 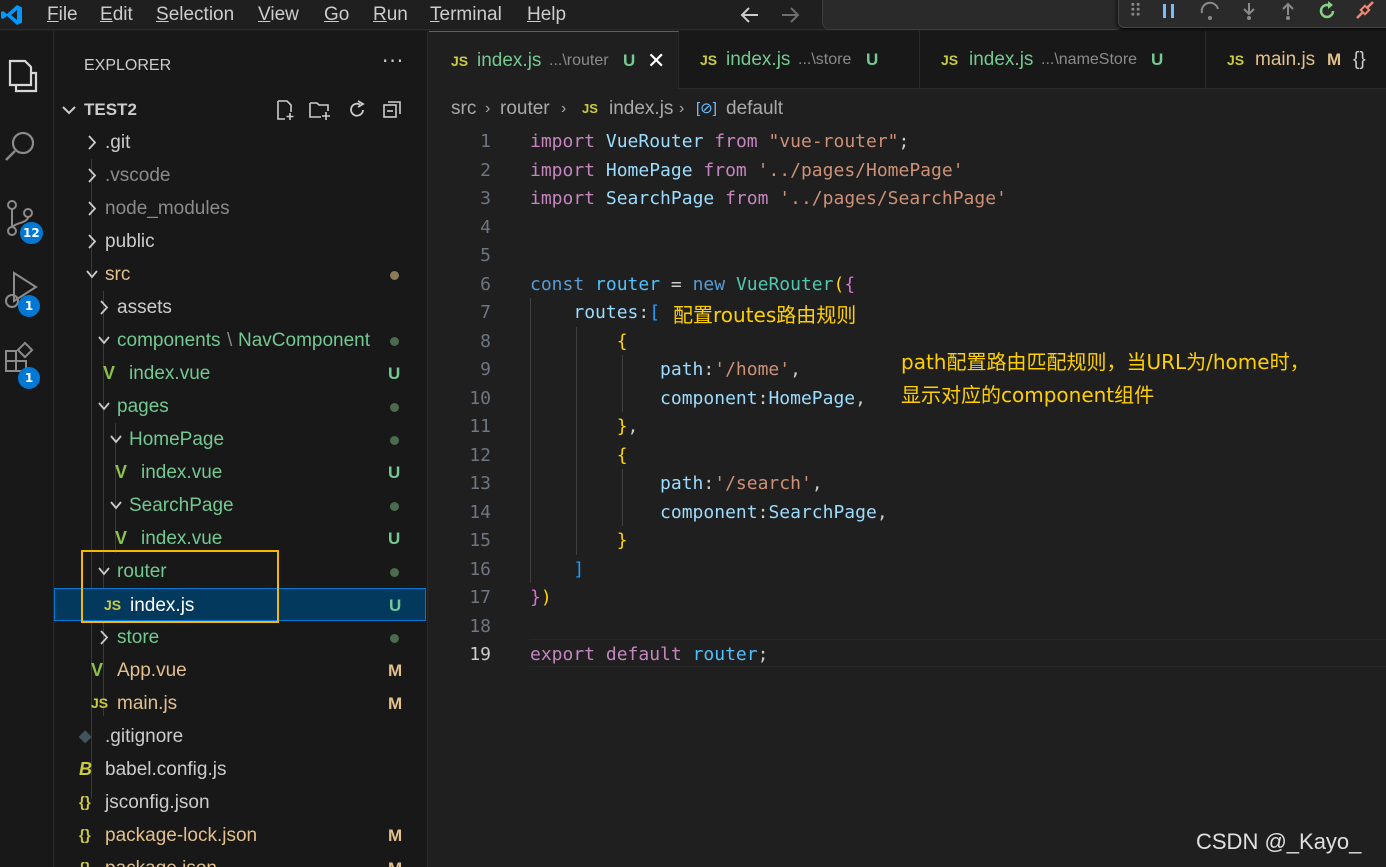 I want to click on more-actions-icon: ···, so click(x=393, y=61).